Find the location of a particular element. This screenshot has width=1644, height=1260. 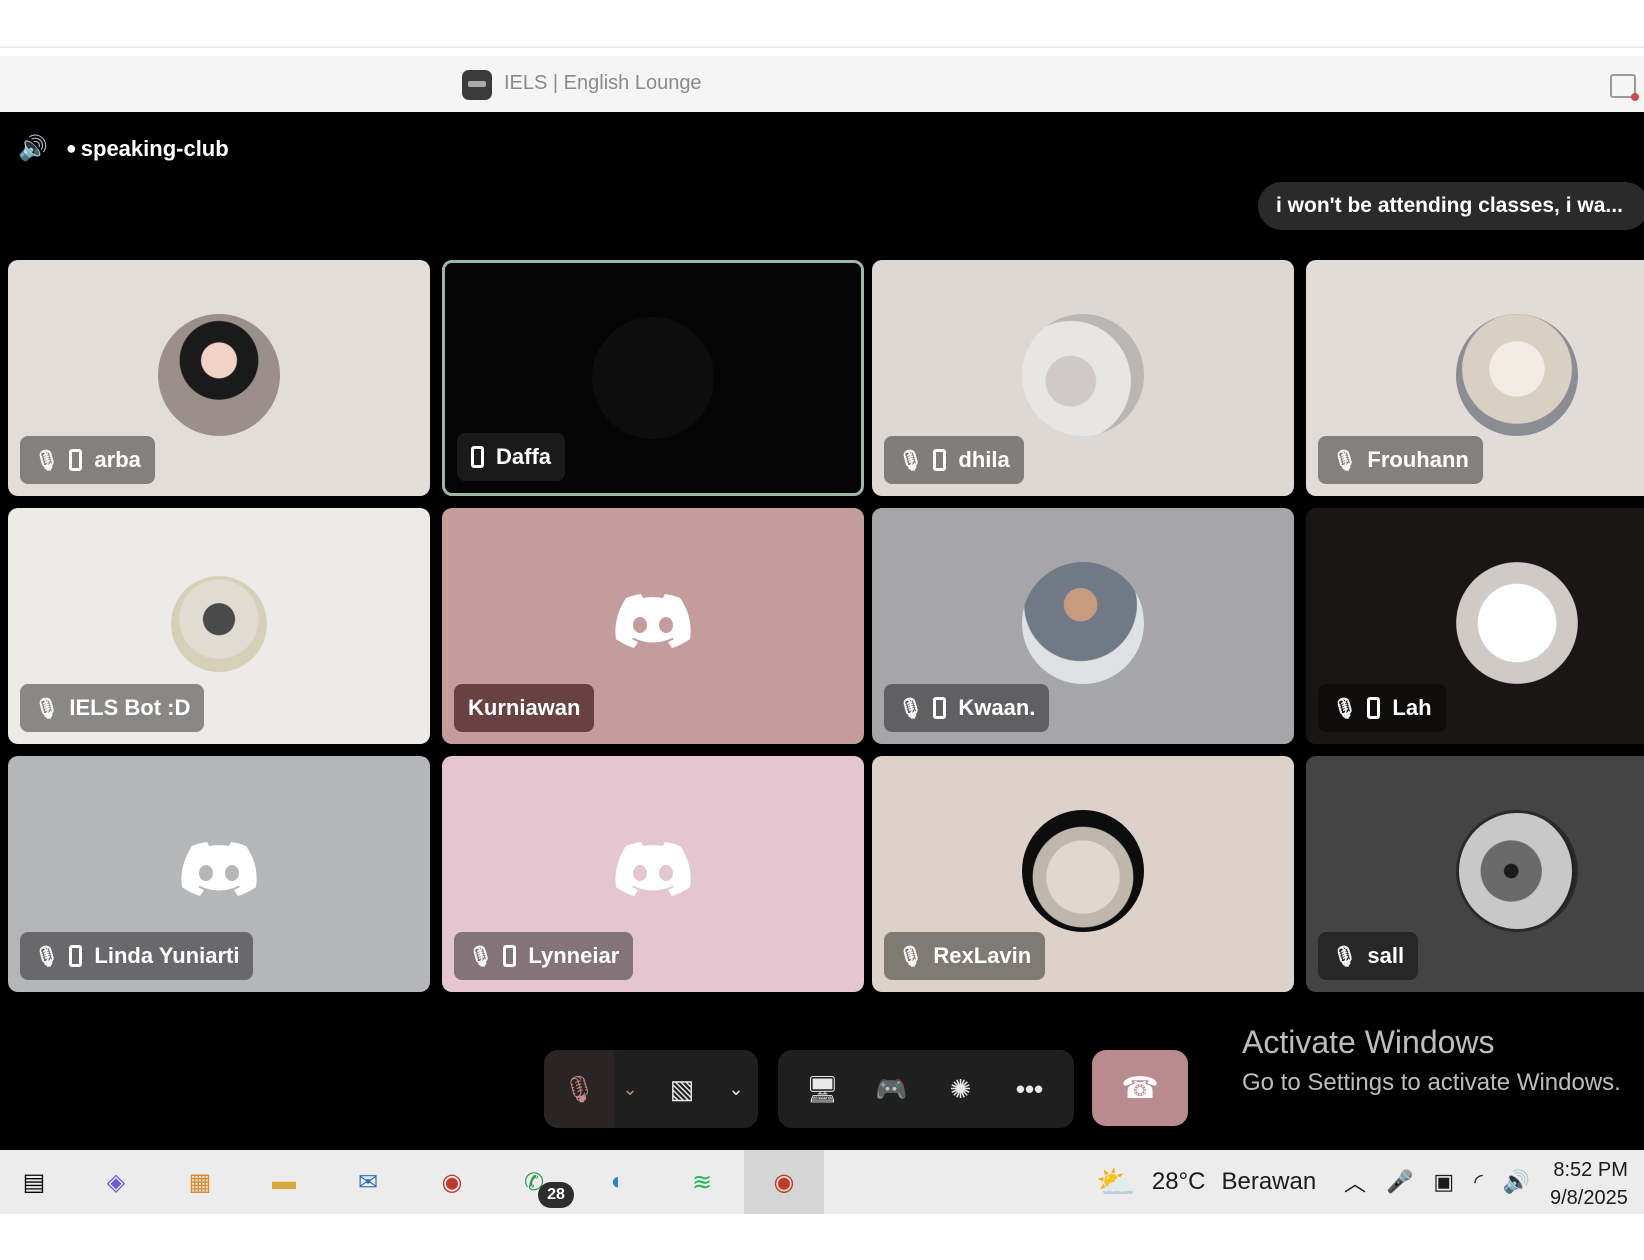

participant-tile-lah: 🎙 Lah is located at coordinates (1475, 626).